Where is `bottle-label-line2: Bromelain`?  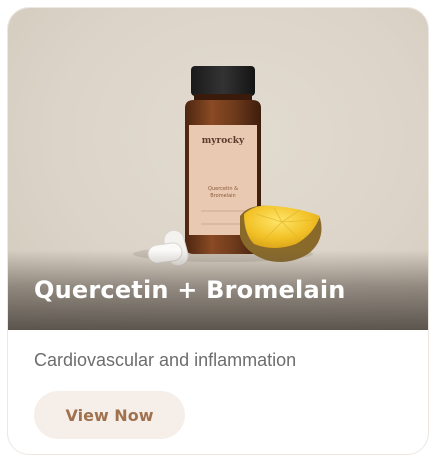
bottle-label-line2: Bromelain is located at coordinates (222, 196).